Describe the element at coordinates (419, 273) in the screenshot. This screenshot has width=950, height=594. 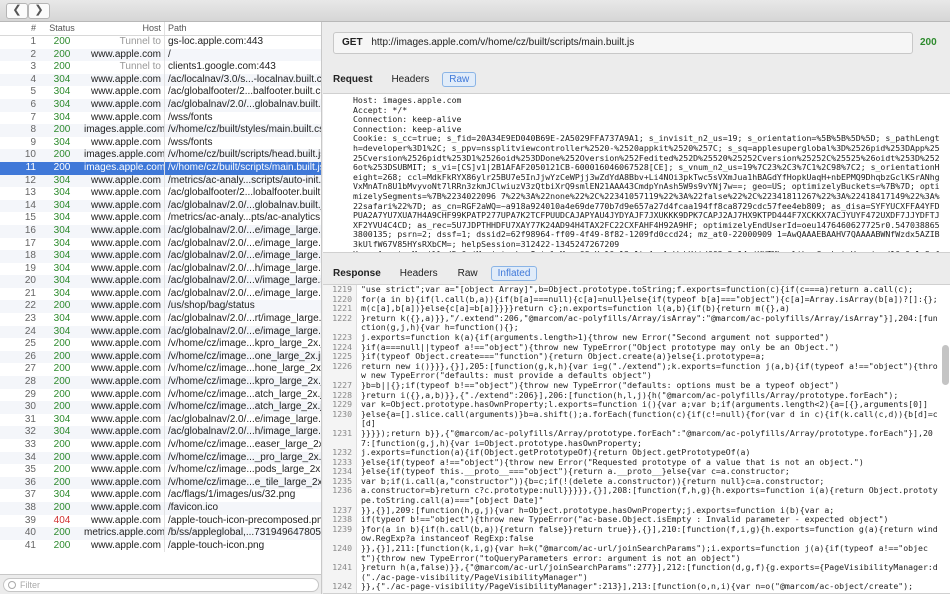
I see `tab-response-headers: Headers` at that location.